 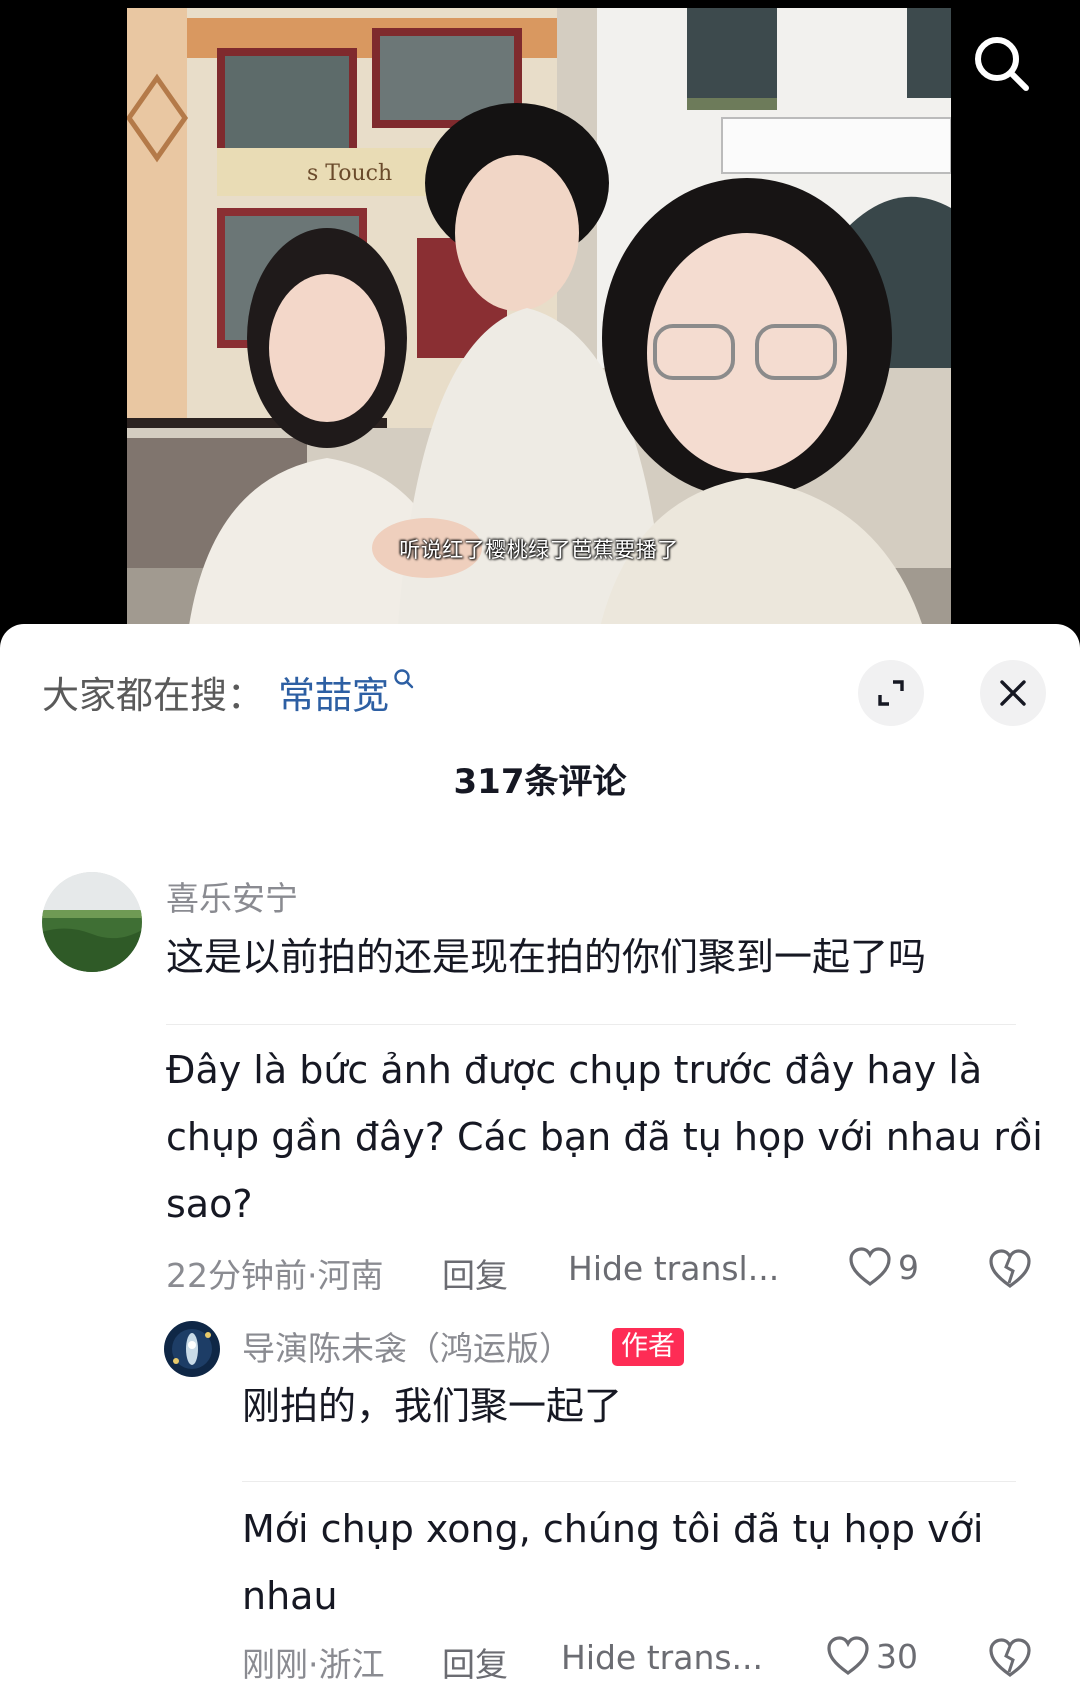 What do you see at coordinates (897, 1656) in the screenshot?
I see `like-count: 30` at bounding box center [897, 1656].